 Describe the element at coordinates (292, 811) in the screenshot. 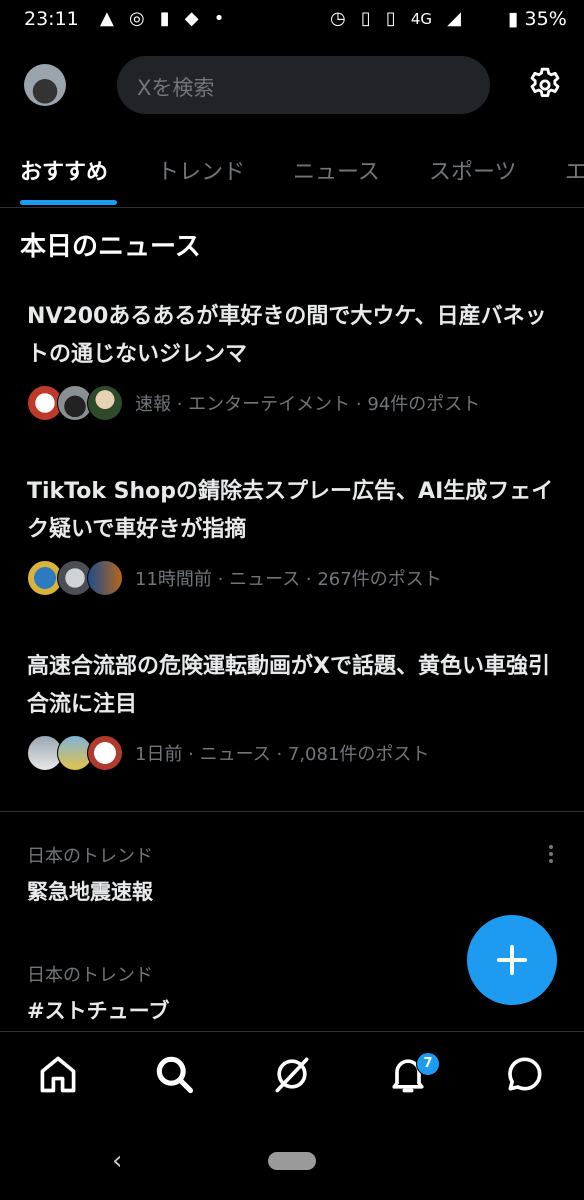

I see `section-divider` at that location.